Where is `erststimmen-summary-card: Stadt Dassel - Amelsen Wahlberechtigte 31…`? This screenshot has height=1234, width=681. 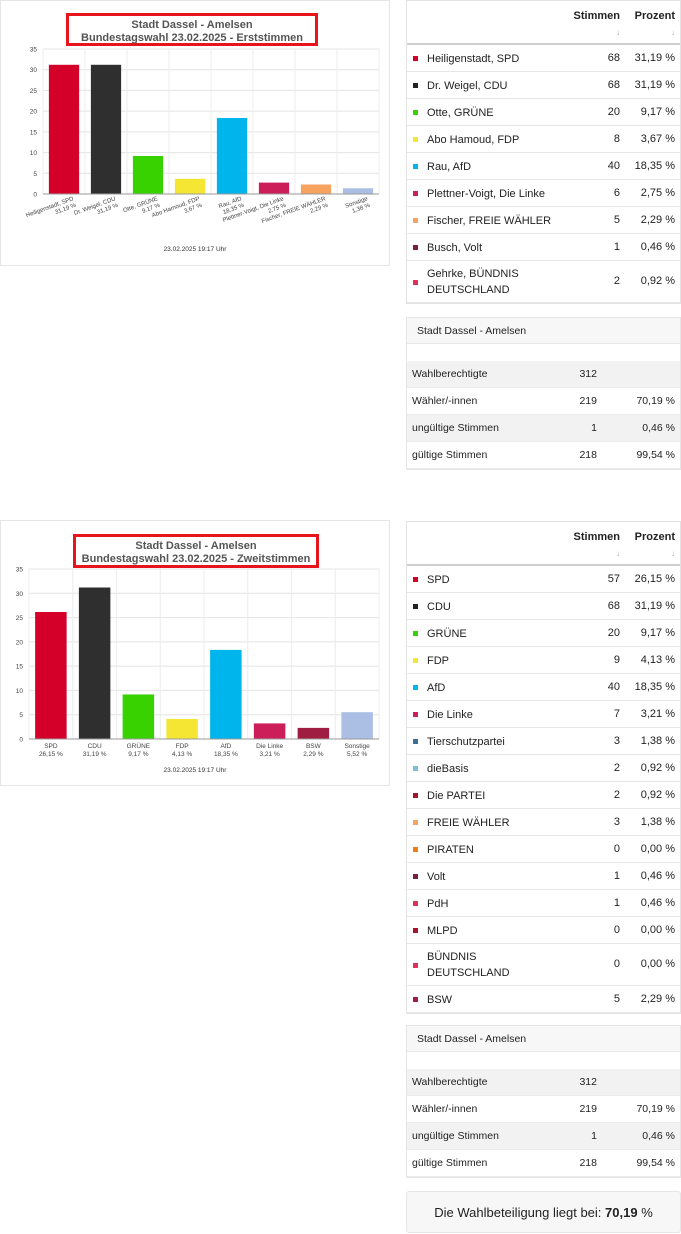
erststimmen-summary-card: Stadt Dassel - Amelsen Wahlberechtigte 31… is located at coordinates (543, 393).